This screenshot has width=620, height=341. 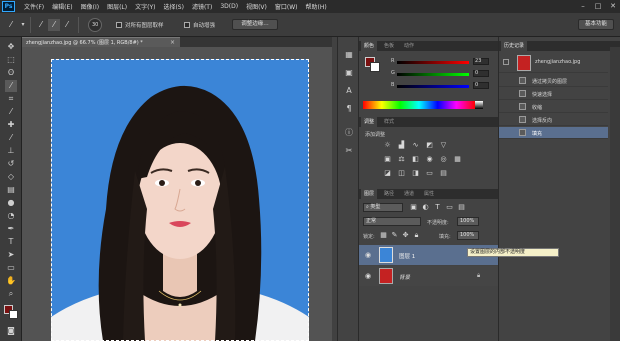 What do you see at coordinates (11, 99) in the screenshot?
I see `crop-tool-icon: ⌗` at bounding box center [11, 99].